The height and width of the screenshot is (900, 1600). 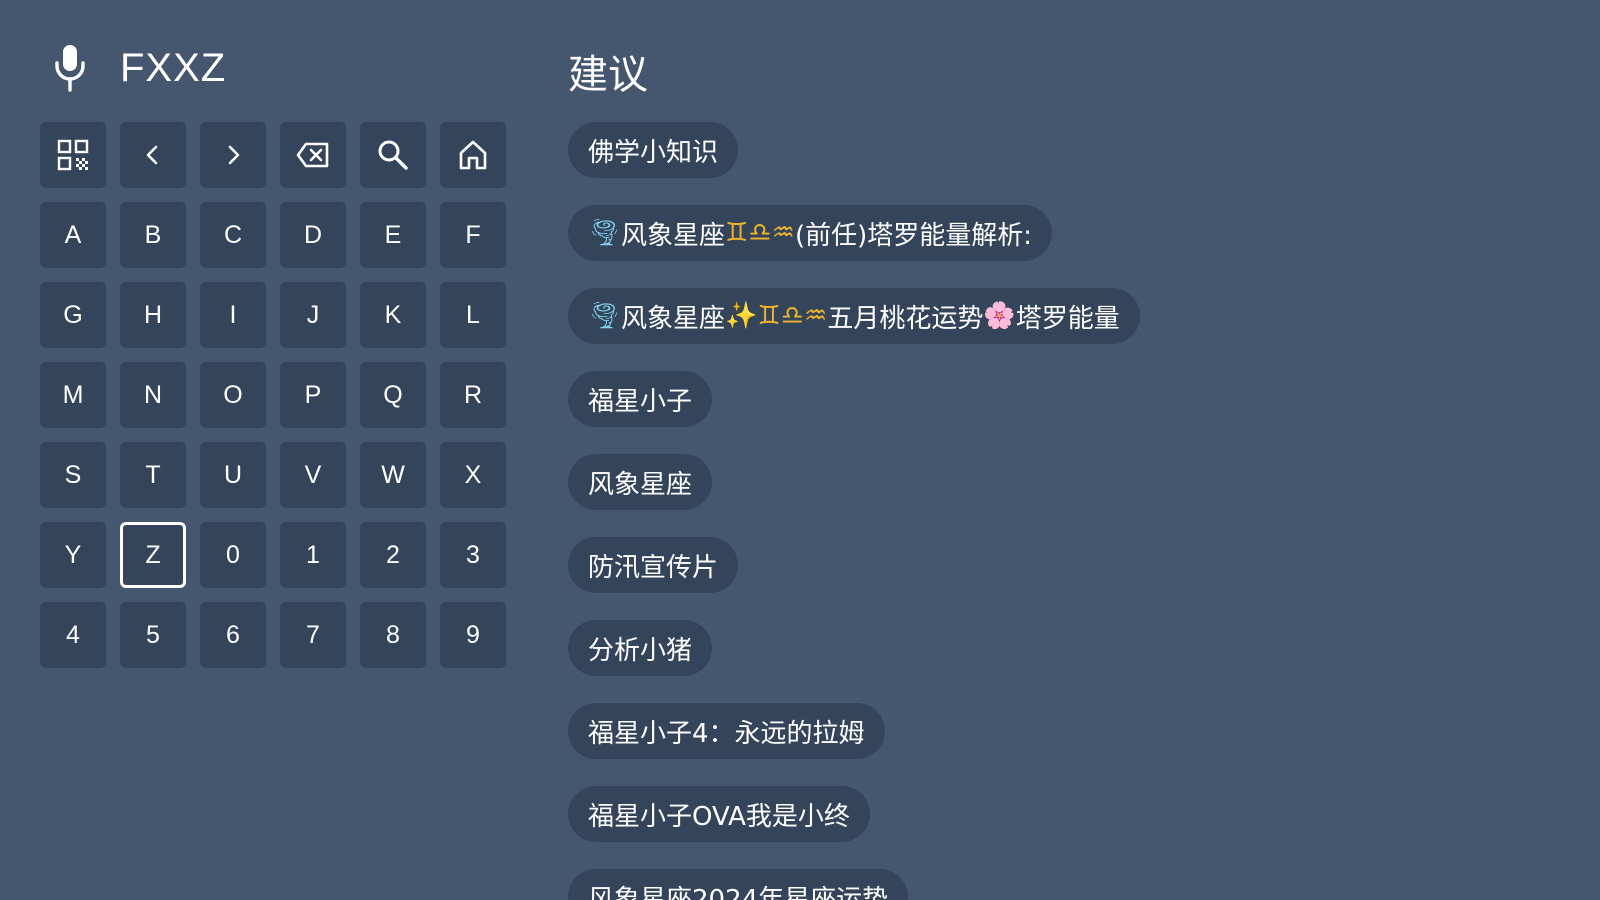 I want to click on suggestion-text: 分析小猪, so click(x=640, y=650).